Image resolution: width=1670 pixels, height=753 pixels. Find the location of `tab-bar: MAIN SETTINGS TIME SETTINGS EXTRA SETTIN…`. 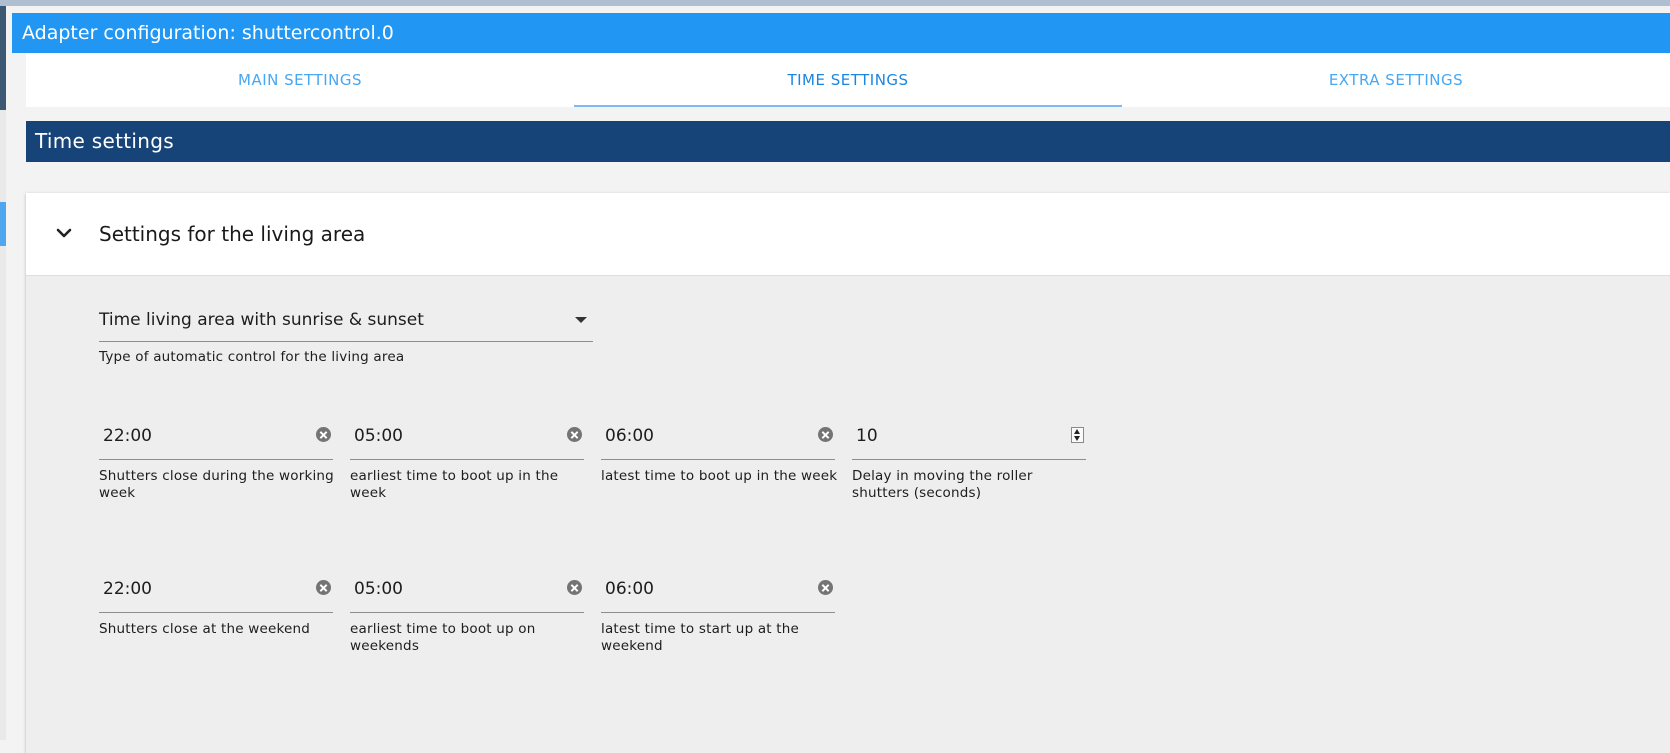

tab-bar: MAIN SETTINGS TIME SETTINGS EXTRA SETTIN… is located at coordinates (848, 80).